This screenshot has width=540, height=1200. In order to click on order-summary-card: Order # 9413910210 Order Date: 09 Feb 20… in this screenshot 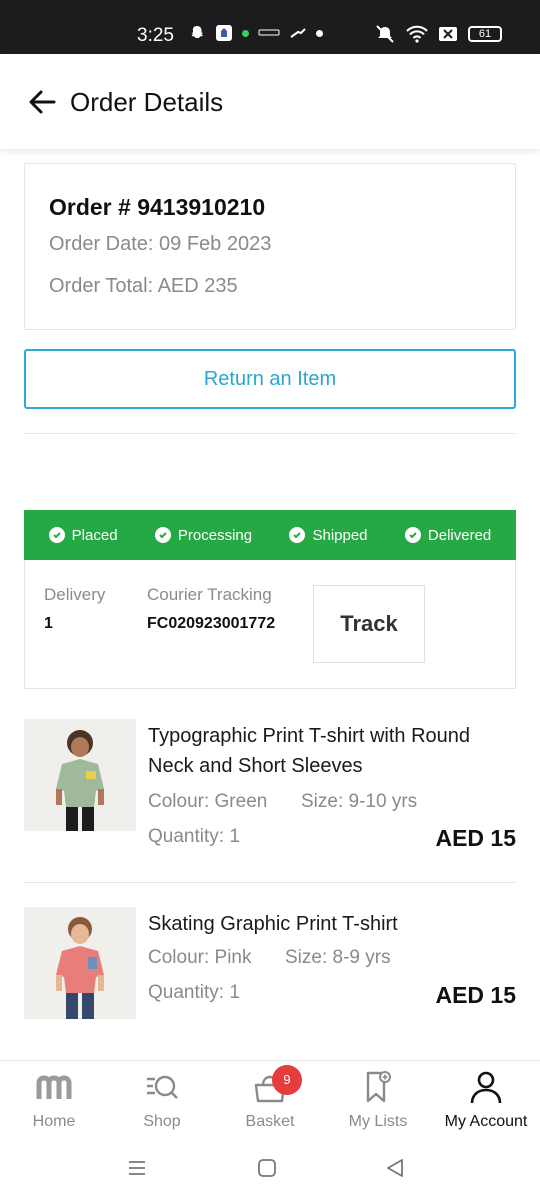, I will do `click(270, 246)`.